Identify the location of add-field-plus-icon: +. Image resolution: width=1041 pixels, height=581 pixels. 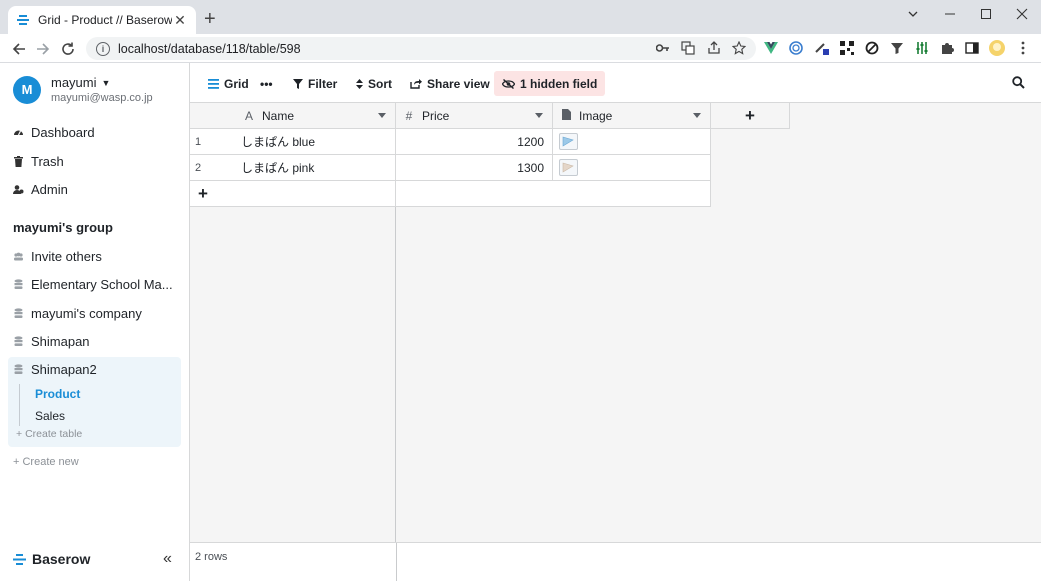
(750, 115).